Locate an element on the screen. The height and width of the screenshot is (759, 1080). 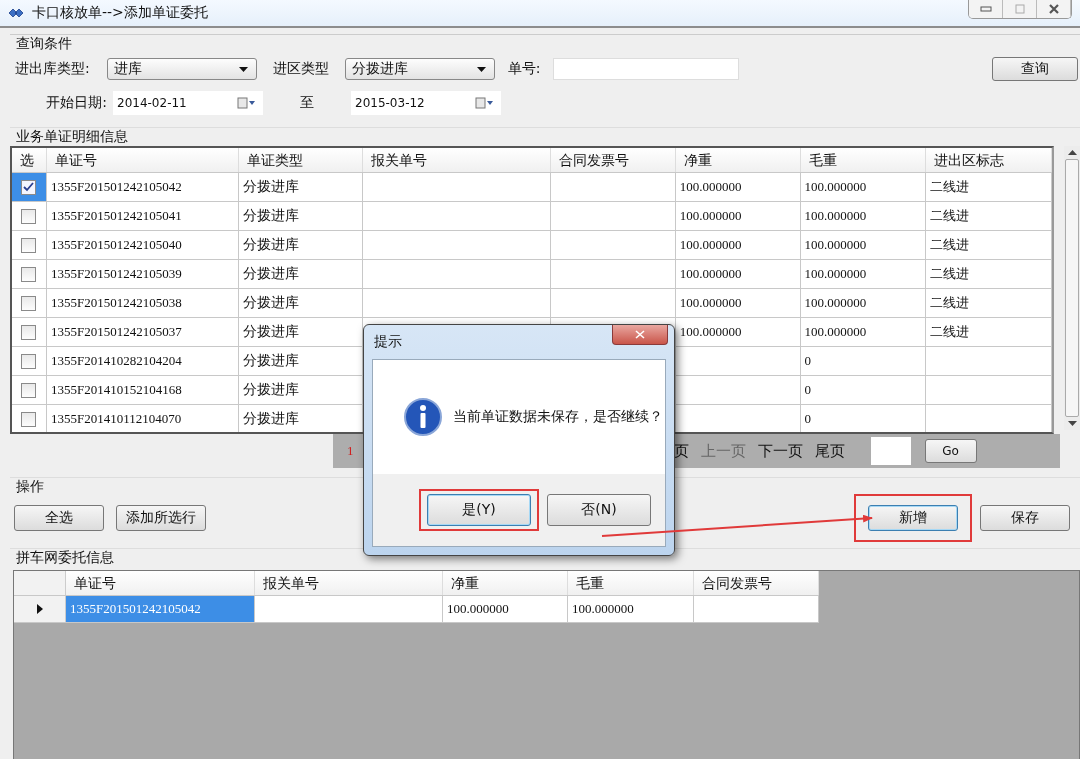
date-field: 2015-03-12 is located at coordinates (426, 103).